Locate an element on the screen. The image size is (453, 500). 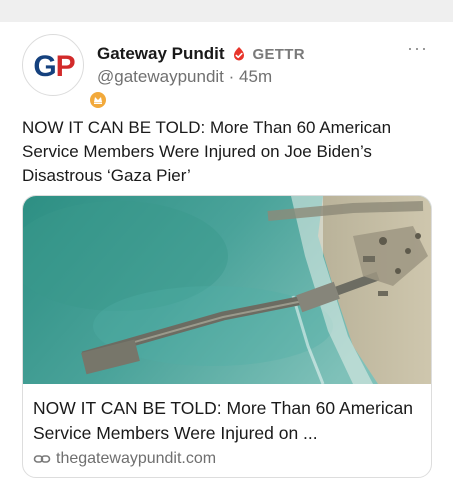
avatar-logo-letter-g: G is located at coordinates (44, 66).